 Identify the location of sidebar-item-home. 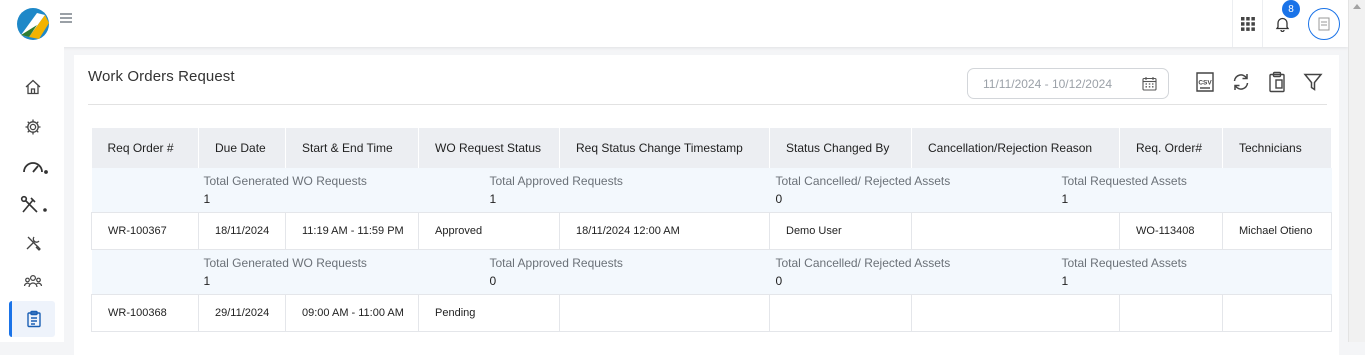
(33, 87).